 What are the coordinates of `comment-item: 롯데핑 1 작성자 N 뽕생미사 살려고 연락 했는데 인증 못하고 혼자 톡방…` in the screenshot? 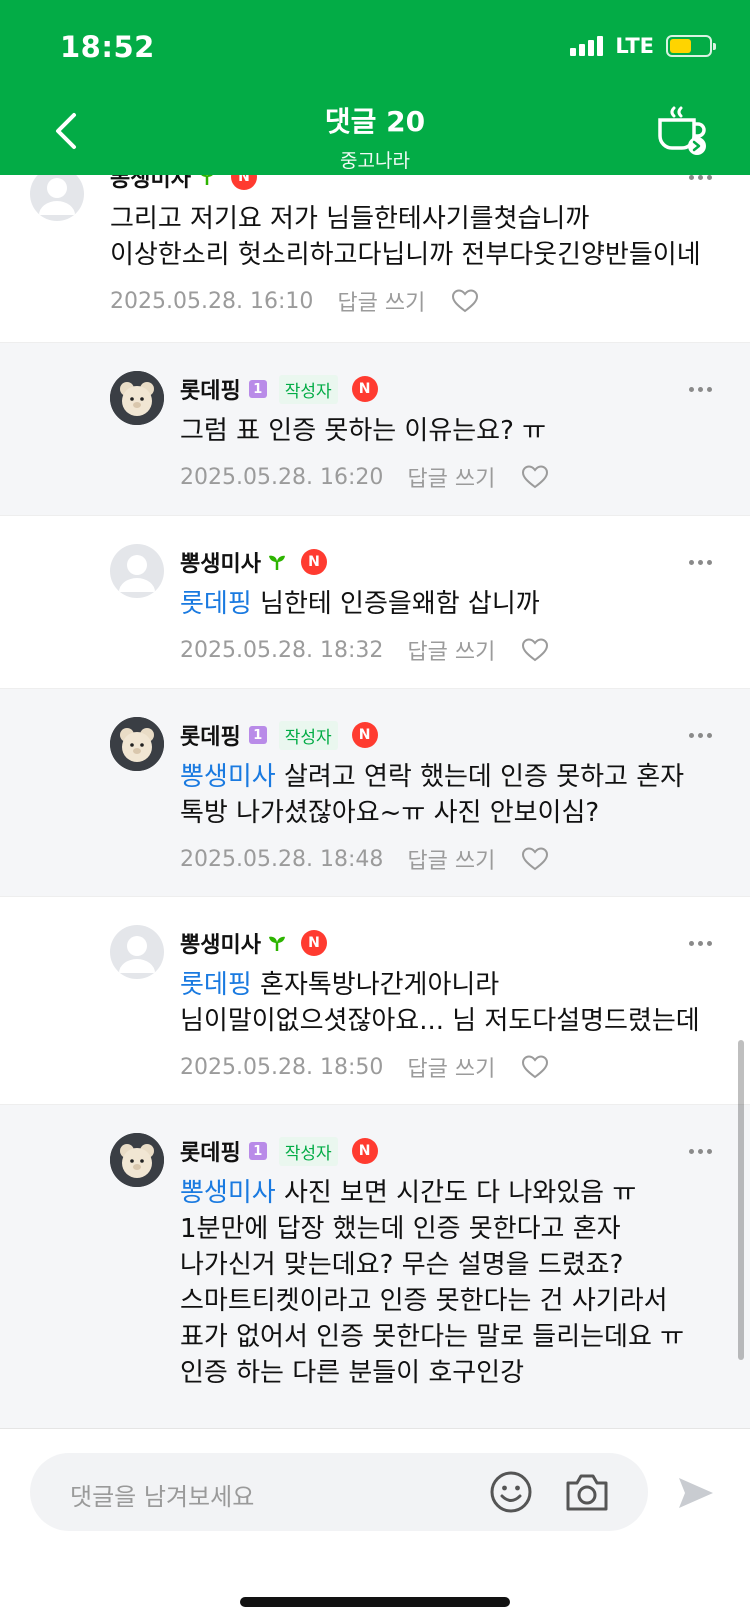 It's located at (375, 793).